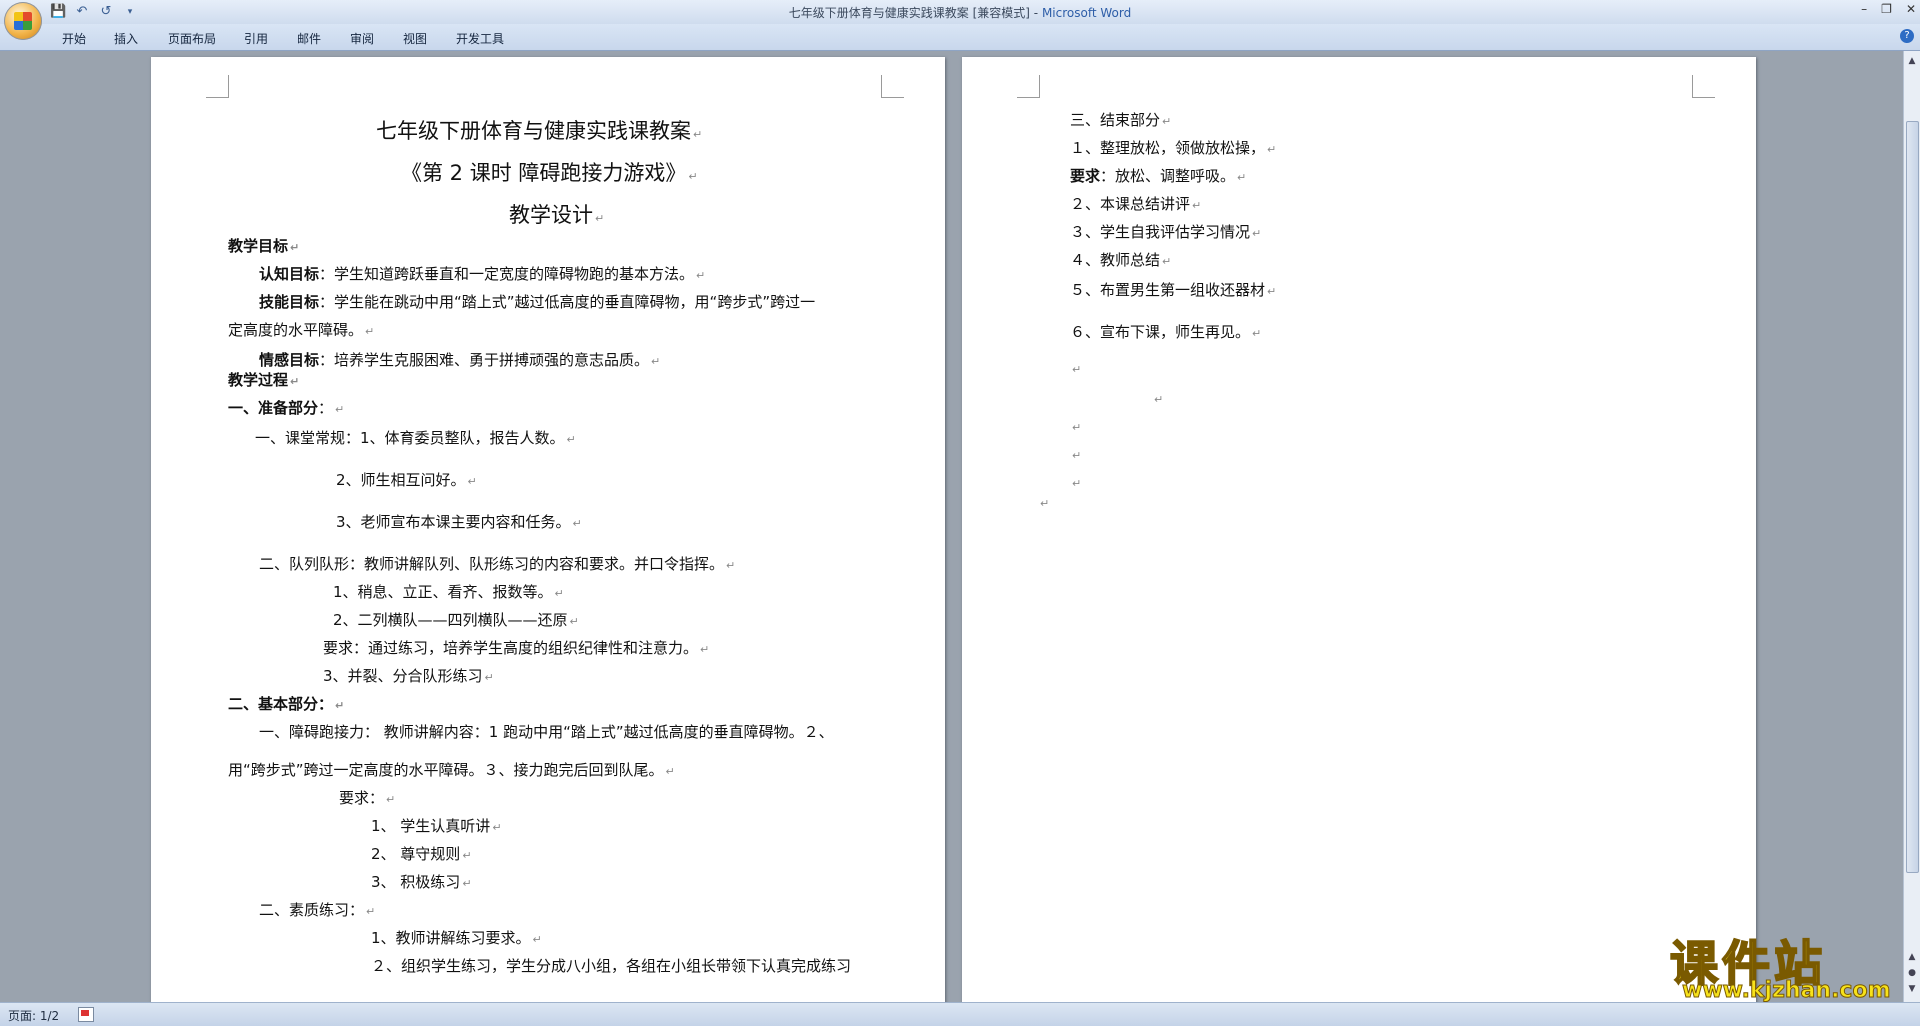 Image resolution: width=1920 pixels, height=1026 pixels. I want to click on formation-text-1: 1、稍息、立正、看齐、报数等。, so click(443, 592).